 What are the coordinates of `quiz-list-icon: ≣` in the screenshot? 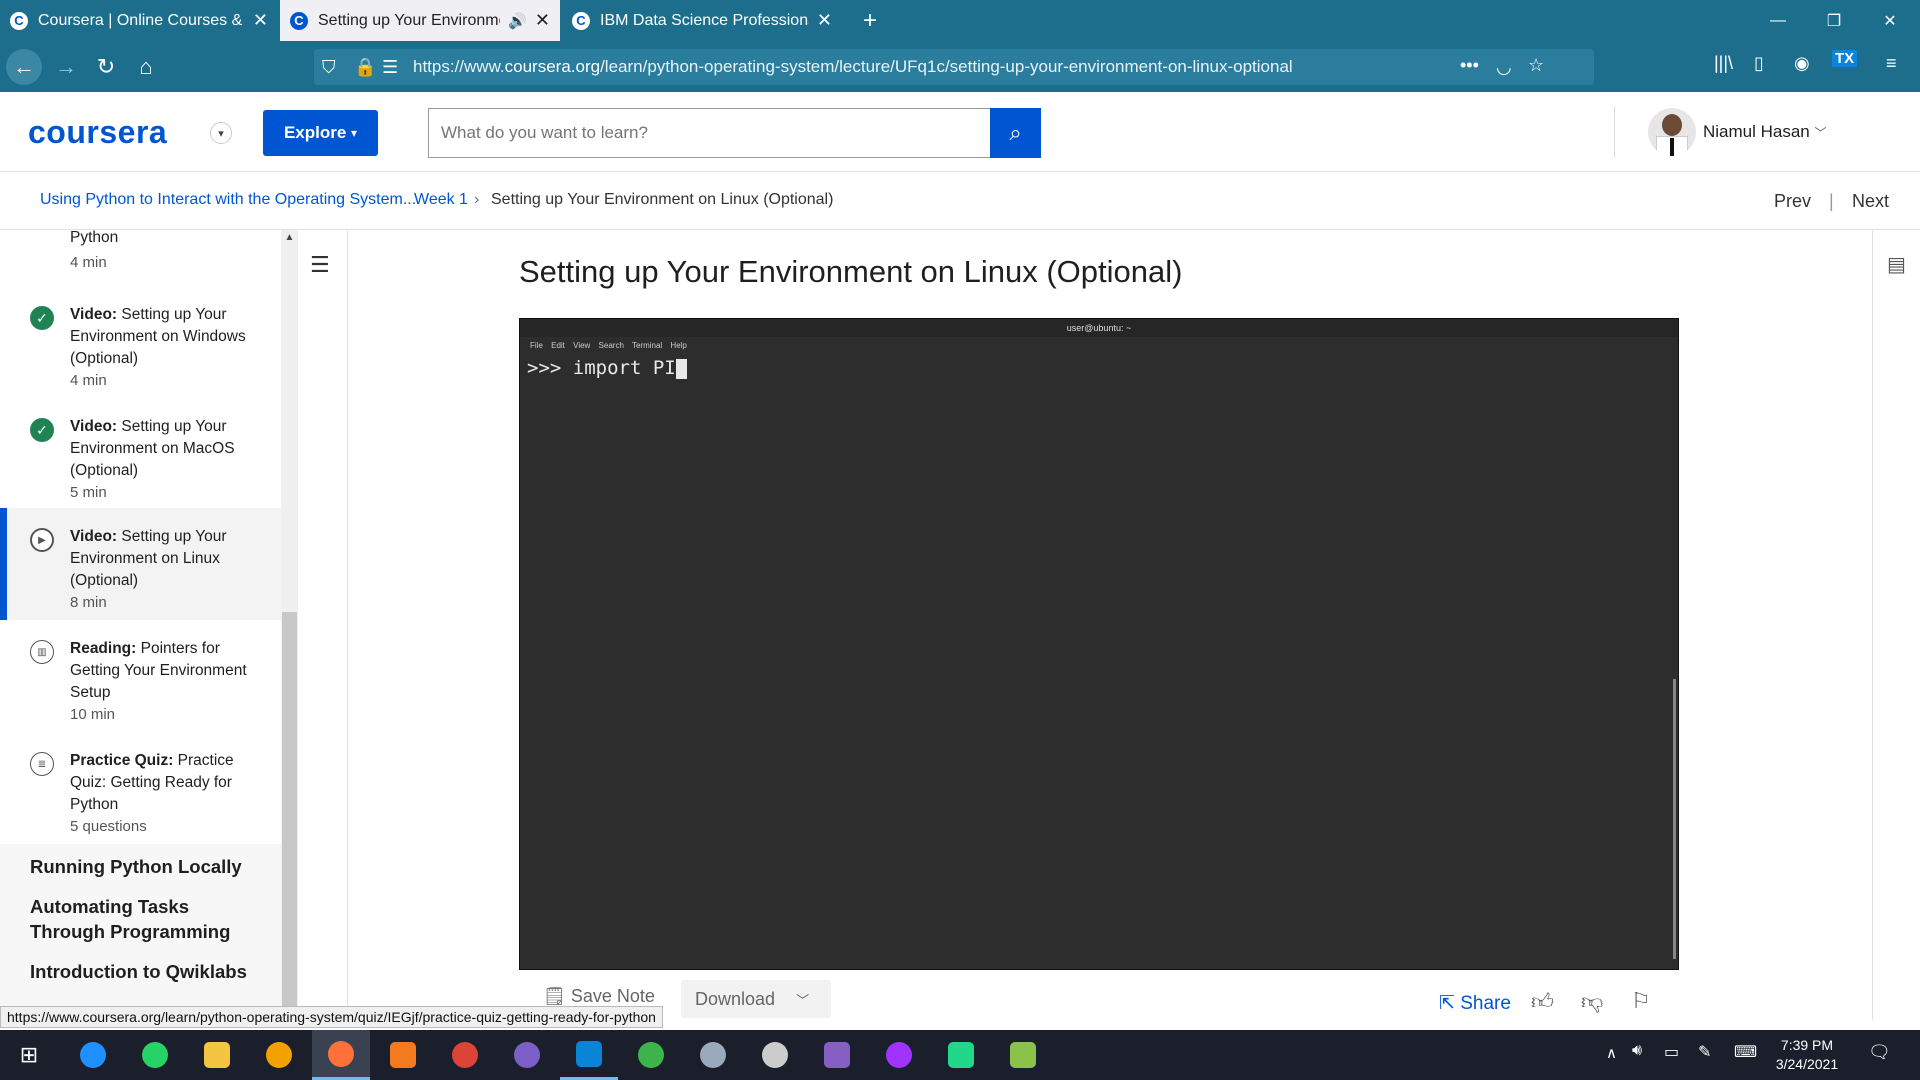 It's located at (42, 764).